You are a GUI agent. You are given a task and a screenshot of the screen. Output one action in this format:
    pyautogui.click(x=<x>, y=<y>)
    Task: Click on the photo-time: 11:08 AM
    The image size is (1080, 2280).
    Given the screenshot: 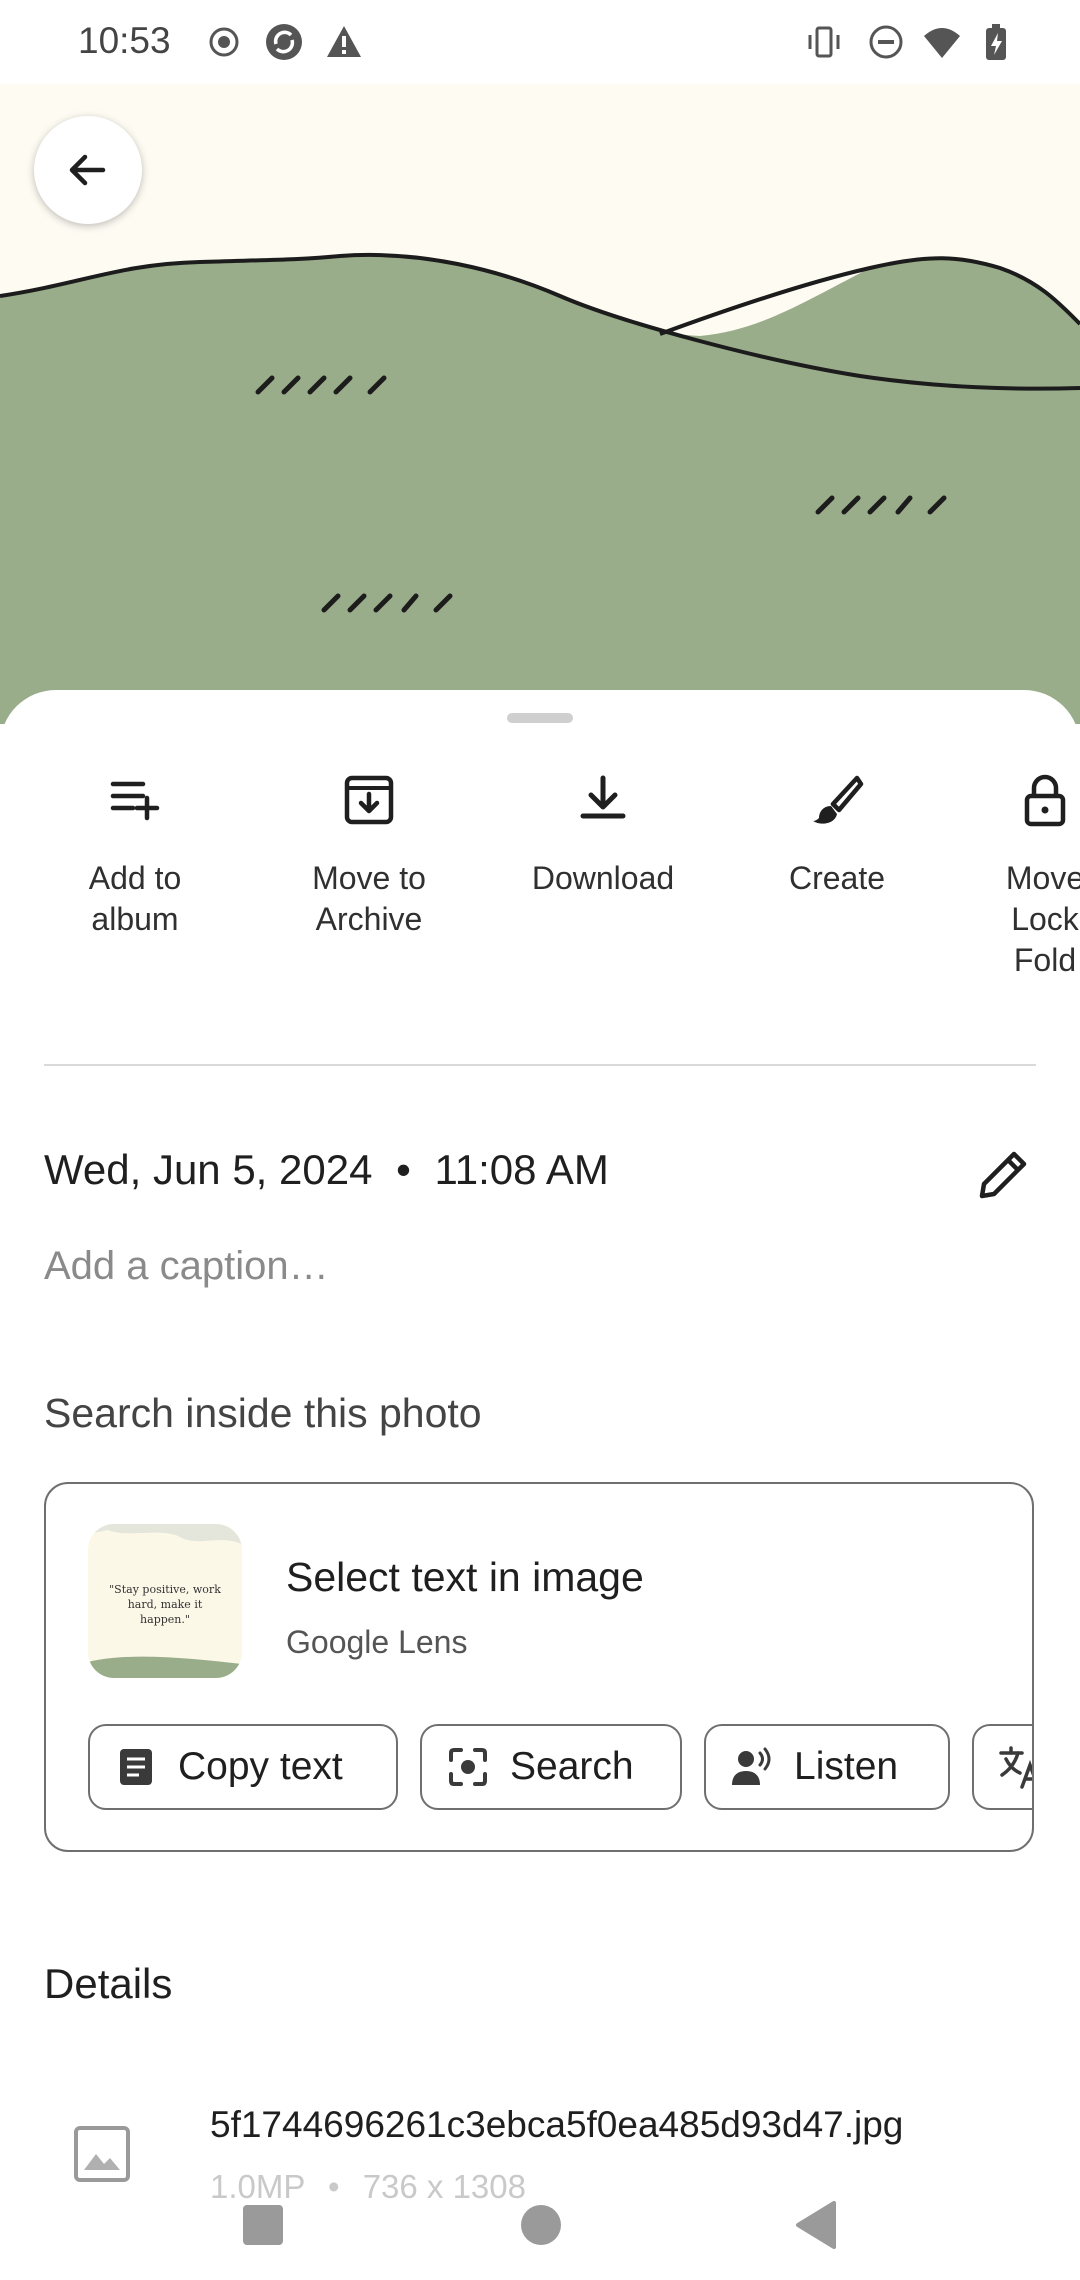 What is the action you would take?
    pyautogui.click(x=521, y=1169)
    